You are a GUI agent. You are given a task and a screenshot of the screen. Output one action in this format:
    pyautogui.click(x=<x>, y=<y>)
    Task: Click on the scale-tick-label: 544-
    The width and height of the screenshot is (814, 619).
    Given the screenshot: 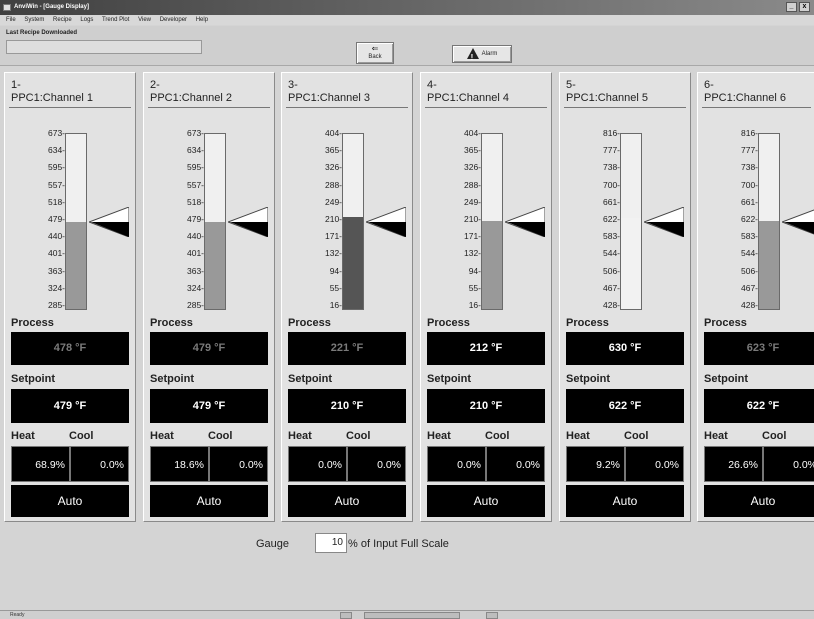 What is the action you would take?
    pyautogui.click(x=611, y=253)
    